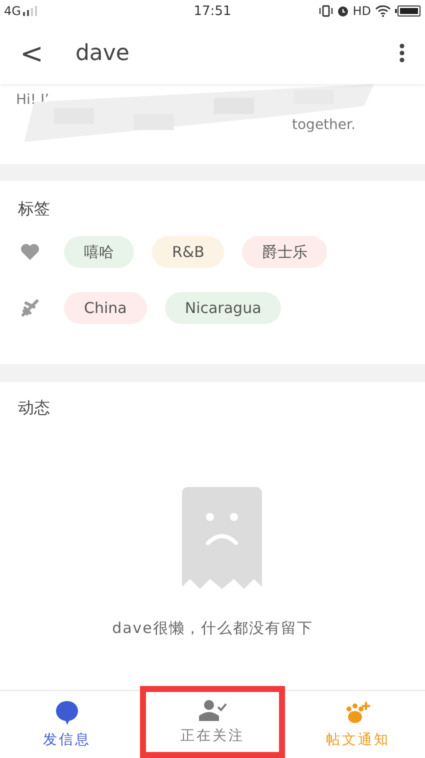 This screenshot has width=425, height=758. I want to click on bio-text: together., so click(324, 125).